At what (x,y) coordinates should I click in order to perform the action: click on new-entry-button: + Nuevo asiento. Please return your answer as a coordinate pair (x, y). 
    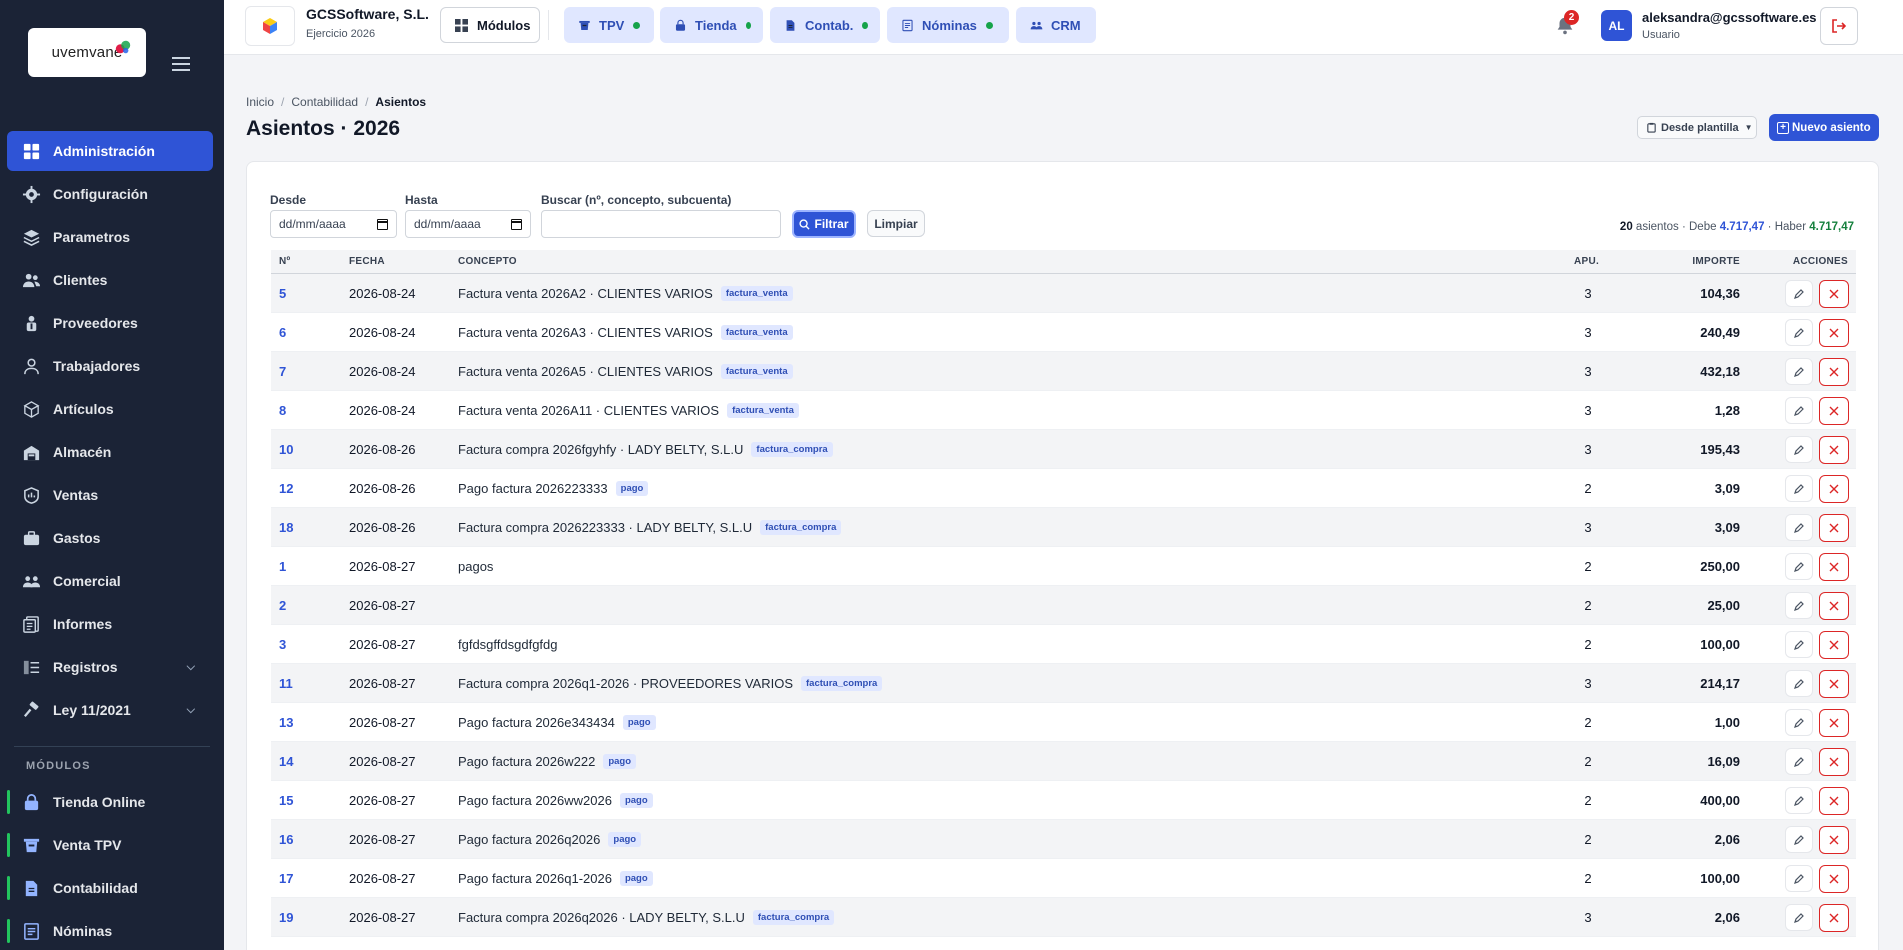
    Looking at the image, I should click on (1824, 127).